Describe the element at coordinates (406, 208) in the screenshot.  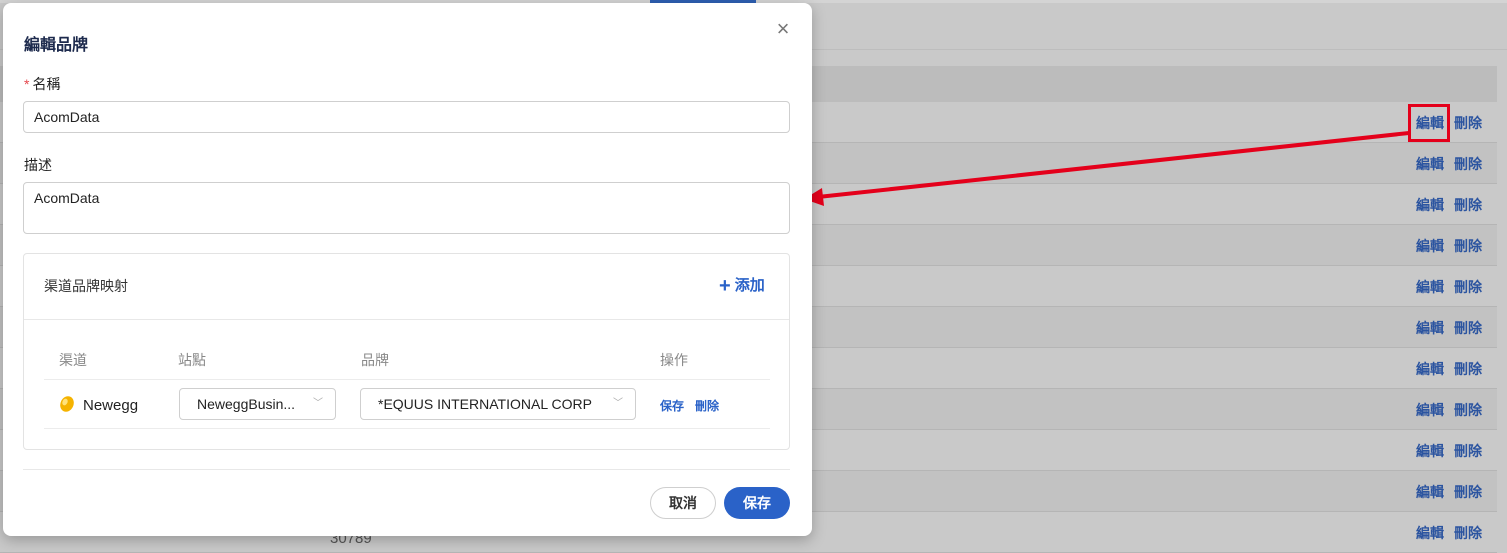
I see `description-textarea: AcomData` at that location.